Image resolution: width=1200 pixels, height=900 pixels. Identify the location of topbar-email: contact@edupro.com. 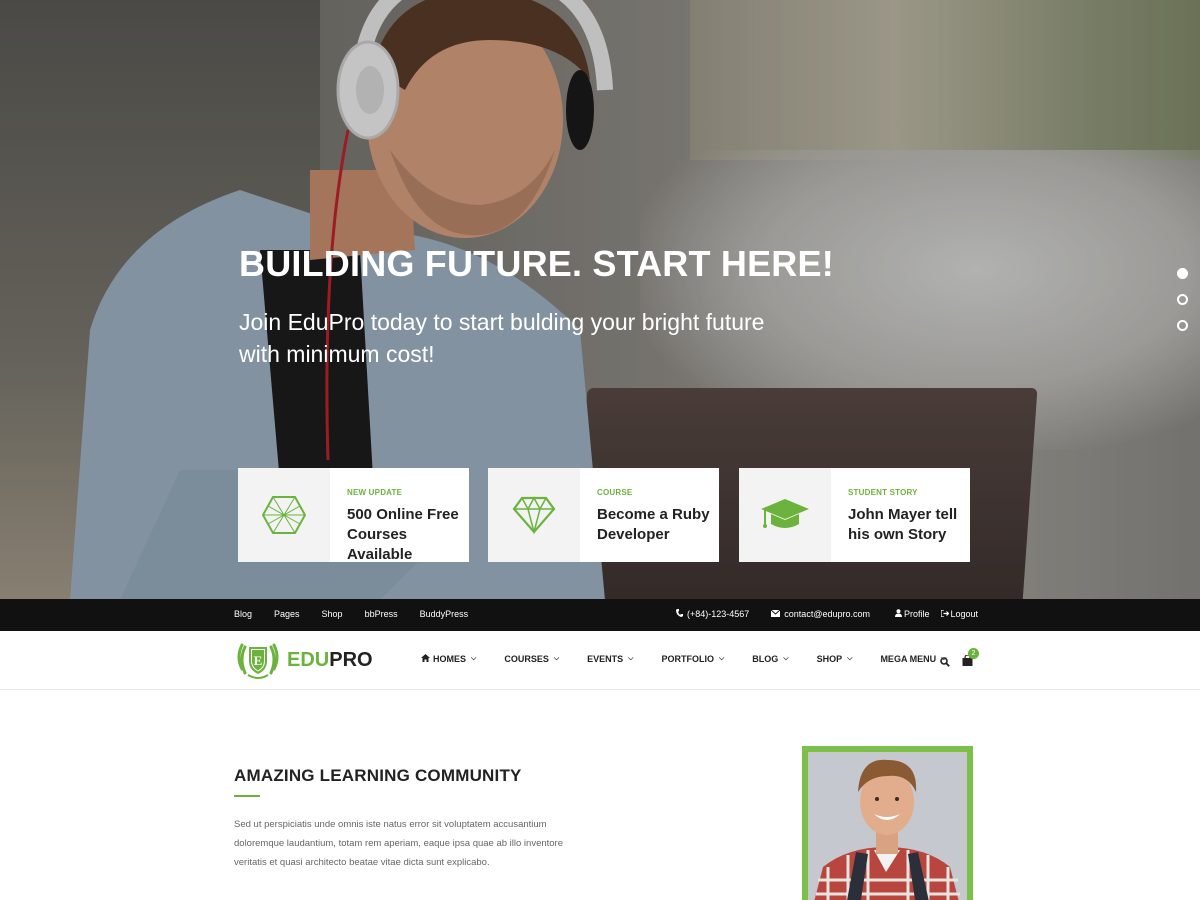
(820, 614).